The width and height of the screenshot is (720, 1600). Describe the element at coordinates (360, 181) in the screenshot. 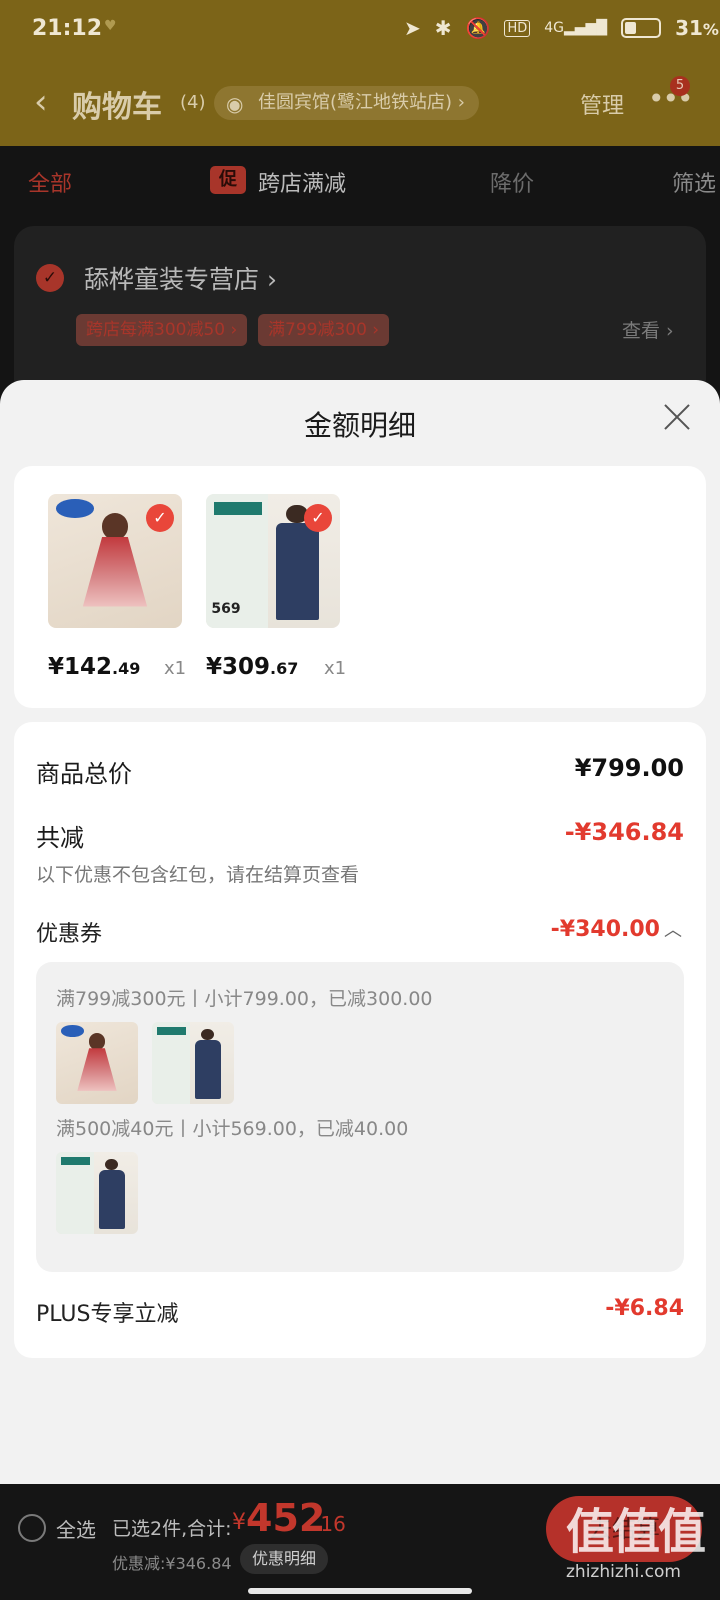

I see `filter-tabs: 全部 促 跨店满减 降价 筛选` at that location.